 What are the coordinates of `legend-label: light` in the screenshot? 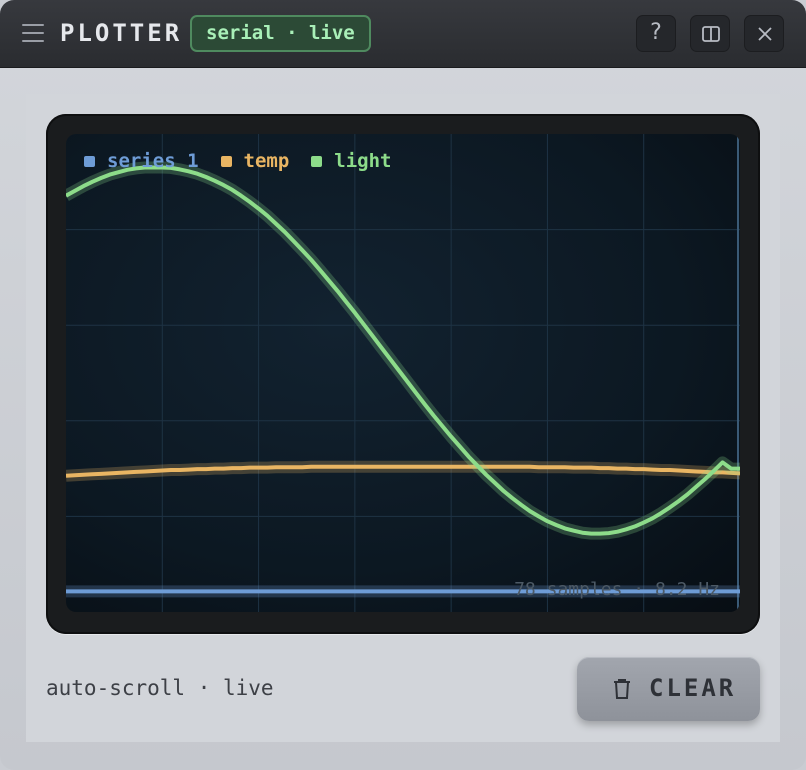 It's located at (363, 161).